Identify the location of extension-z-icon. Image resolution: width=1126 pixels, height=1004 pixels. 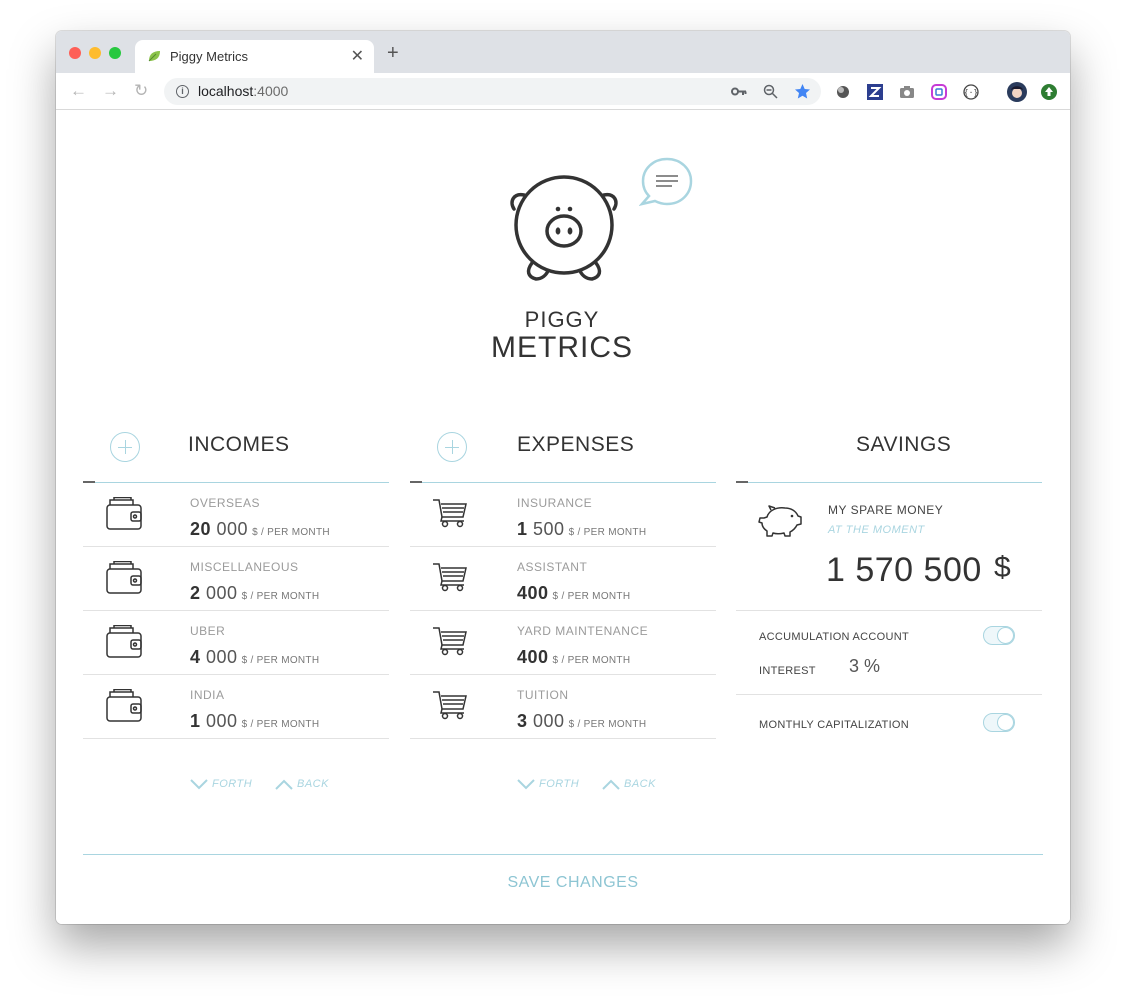
(875, 92).